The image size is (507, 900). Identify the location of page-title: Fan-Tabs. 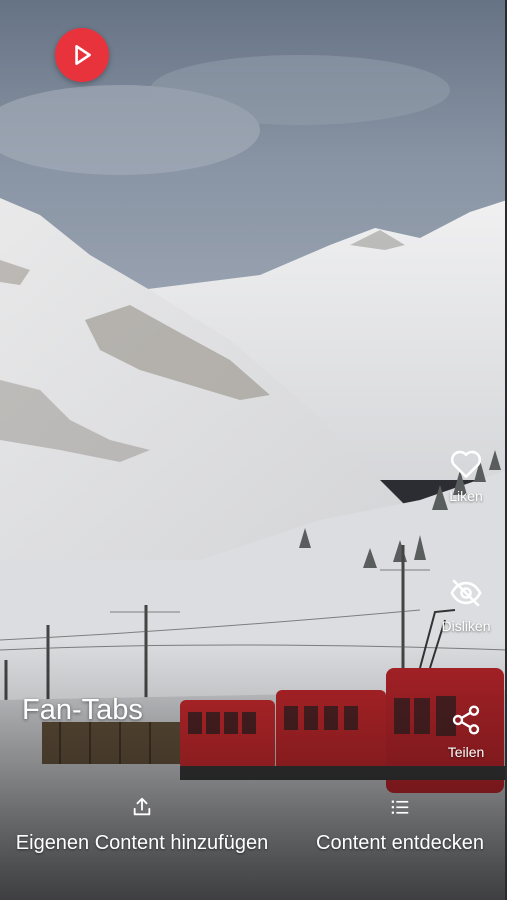
(82, 710).